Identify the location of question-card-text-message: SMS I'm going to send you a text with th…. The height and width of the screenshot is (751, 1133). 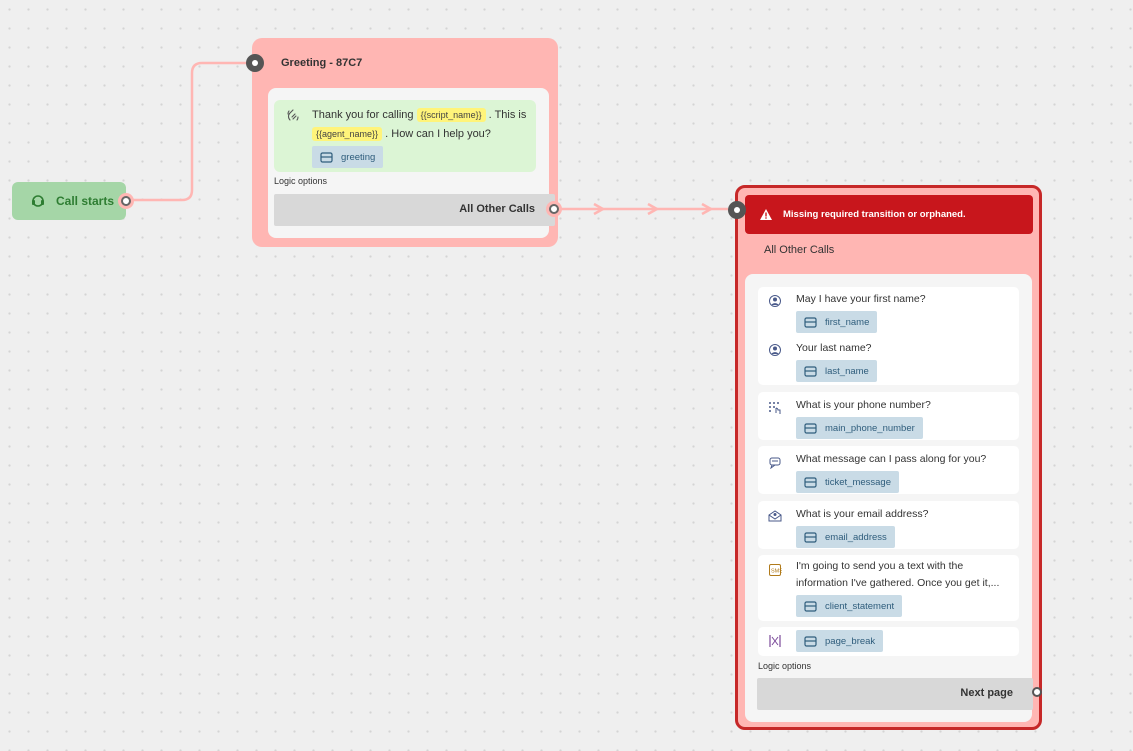
(888, 588).